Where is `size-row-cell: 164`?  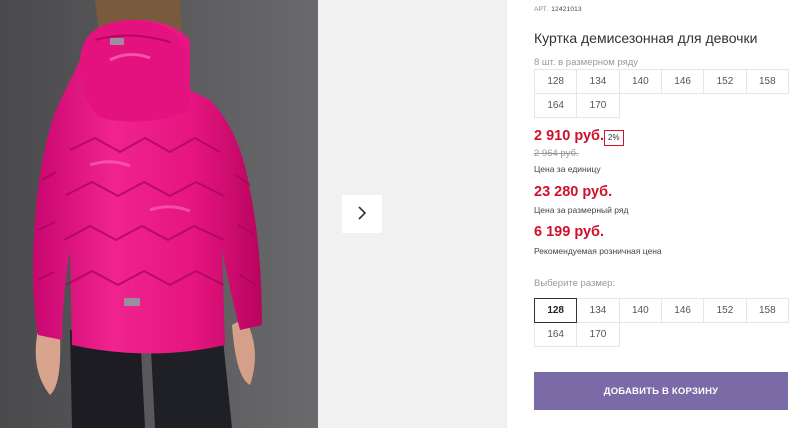 size-row-cell: 164 is located at coordinates (556, 105).